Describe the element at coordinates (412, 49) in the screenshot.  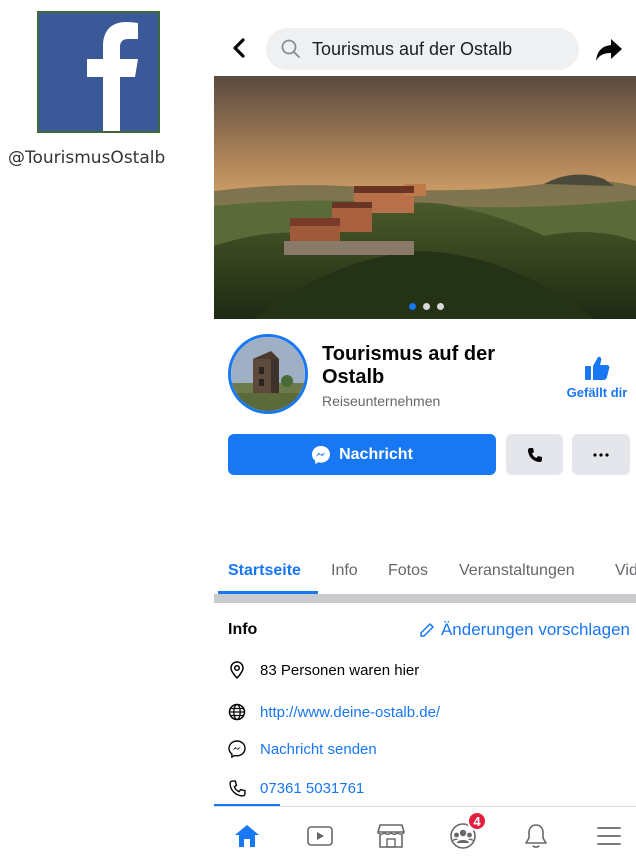
I see `search-query: Tourismus auf der Ostalb` at that location.